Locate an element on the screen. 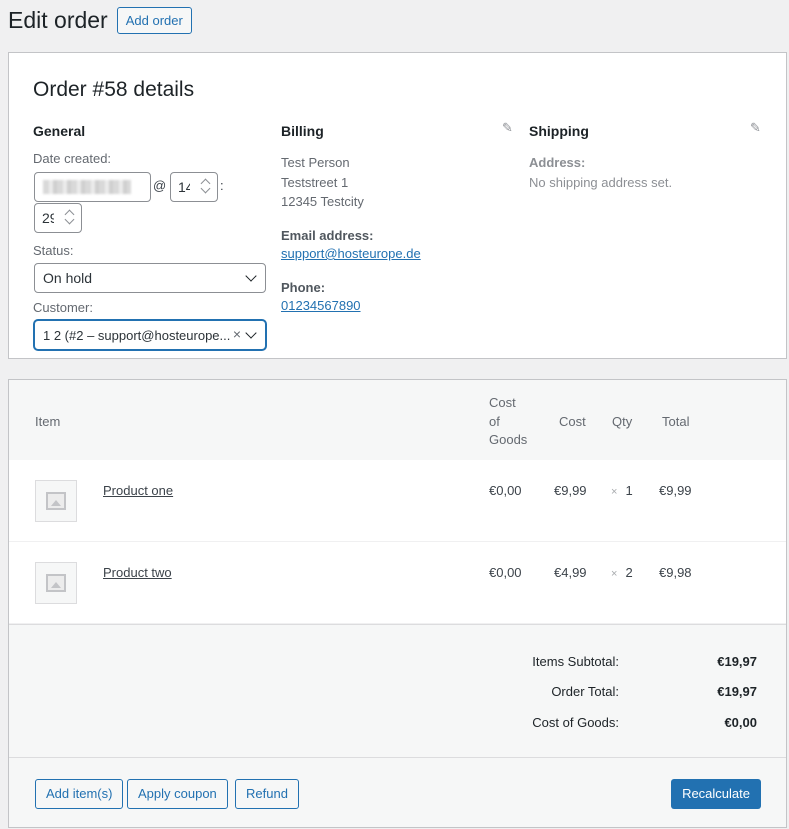 This screenshot has width=789, height=829. row-total: €9,98 is located at coordinates (675, 572).